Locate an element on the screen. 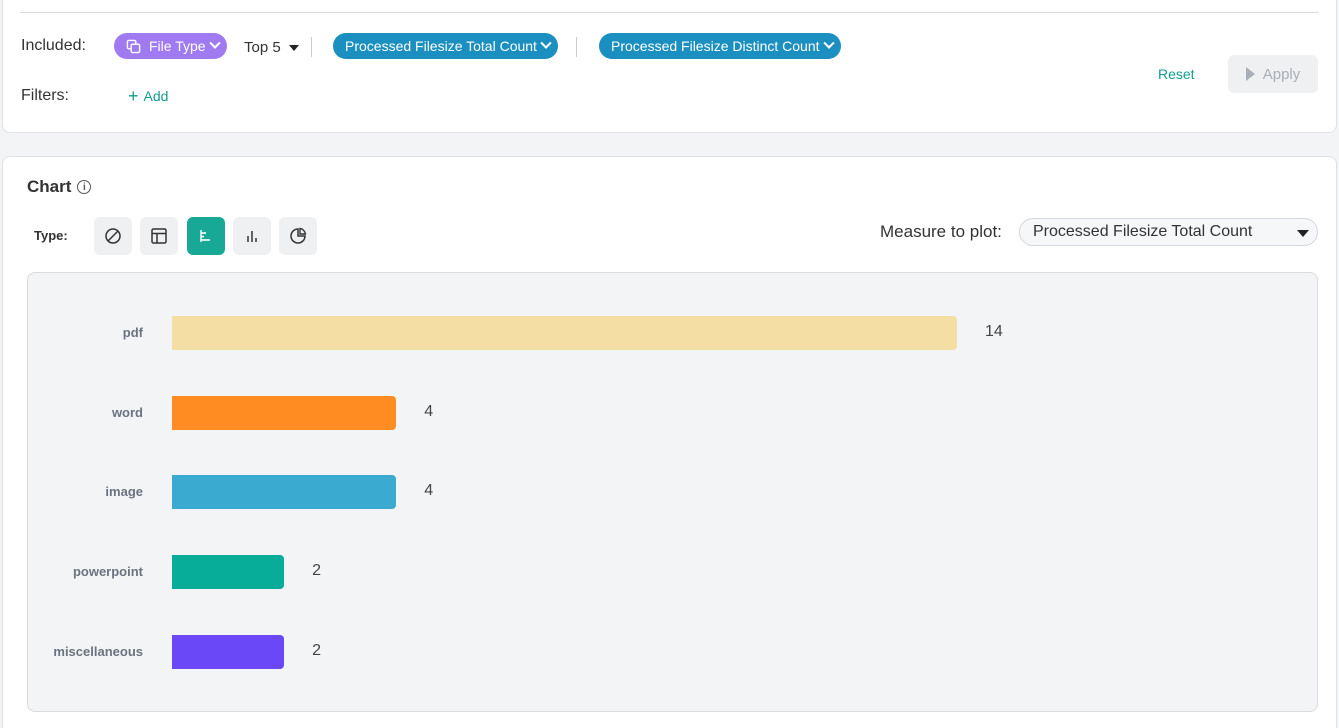 Image resolution: width=1339 pixels, height=728 pixels. included-label: Included: is located at coordinates (53, 45).